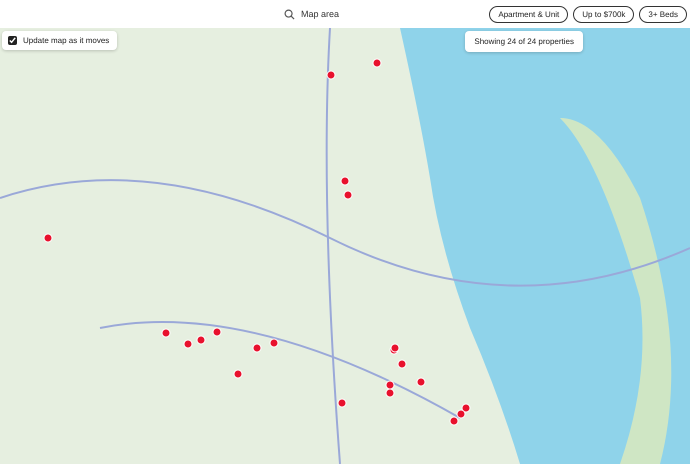  What do you see at coordinates (12, 40) in the screenshot?
I see `checkbox` at bounding box center [12, 40].